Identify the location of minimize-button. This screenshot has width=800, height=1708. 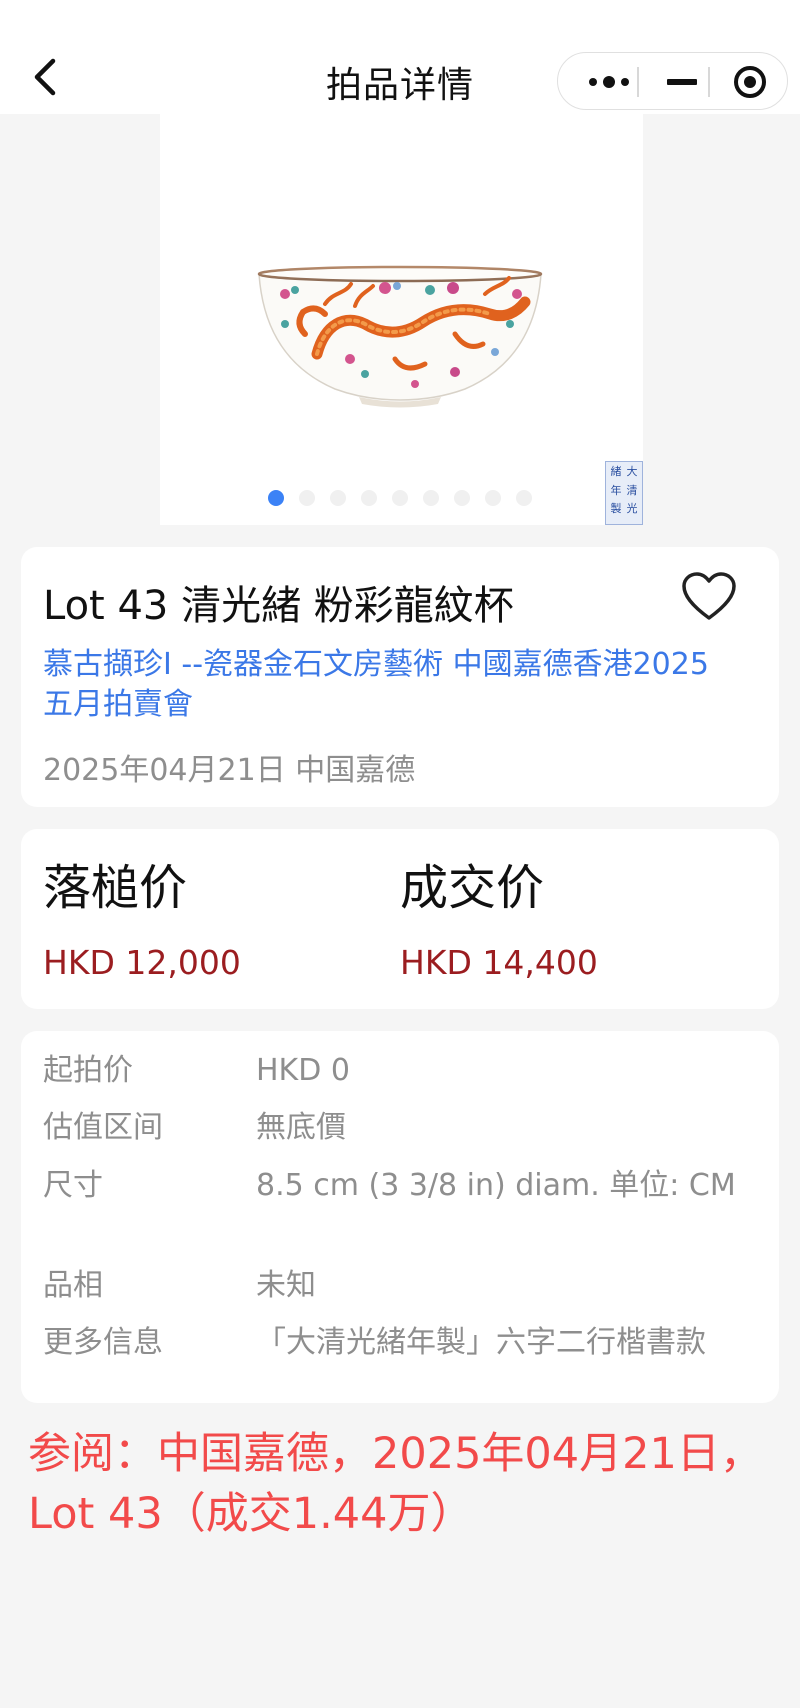
(682, 82).